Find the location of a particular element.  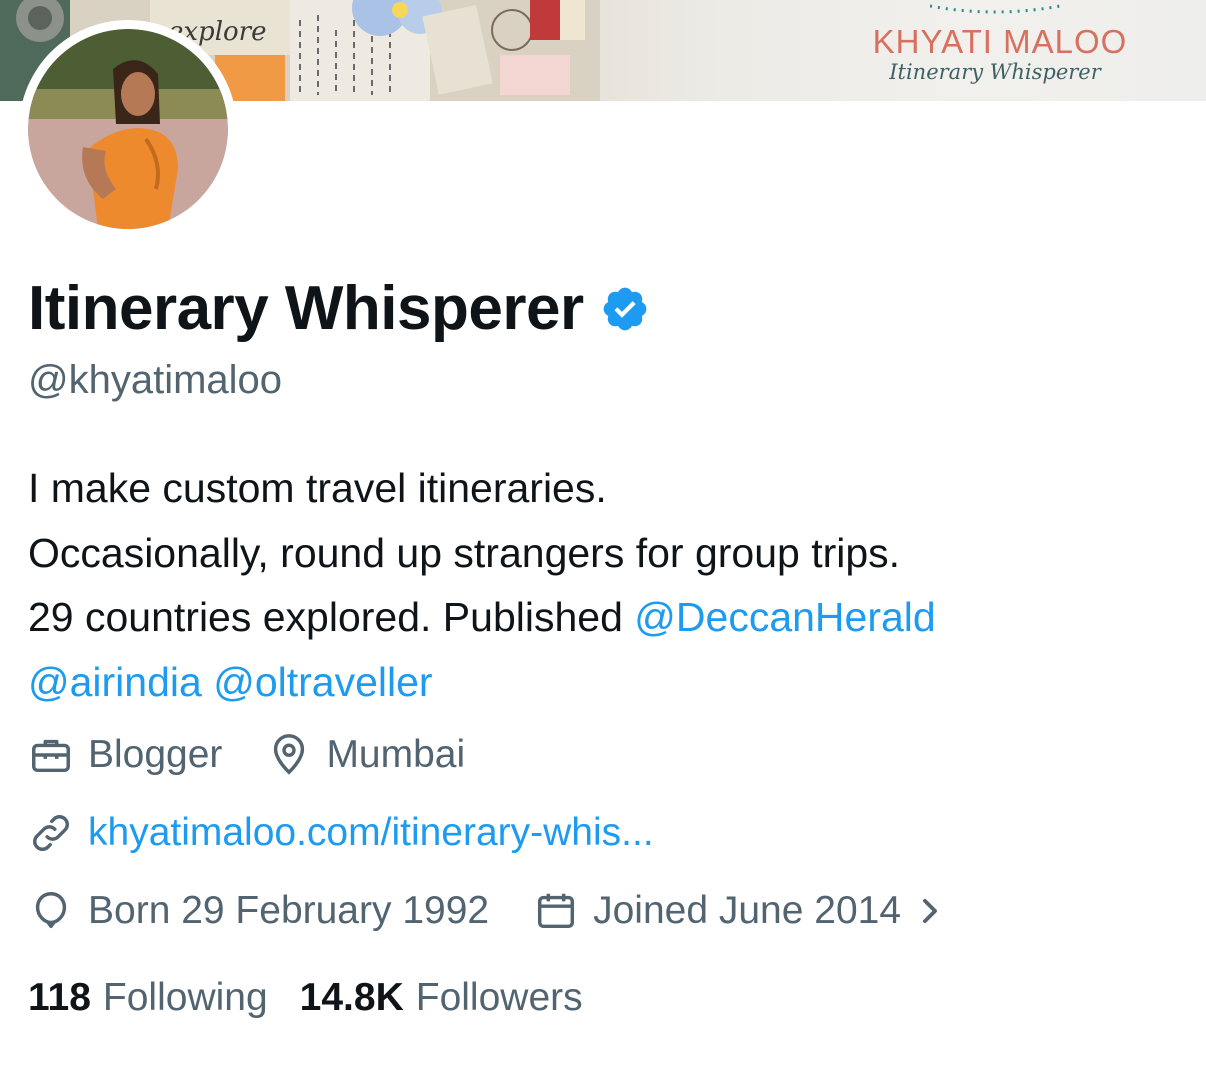

avatar is located at coordinates (128, 129).